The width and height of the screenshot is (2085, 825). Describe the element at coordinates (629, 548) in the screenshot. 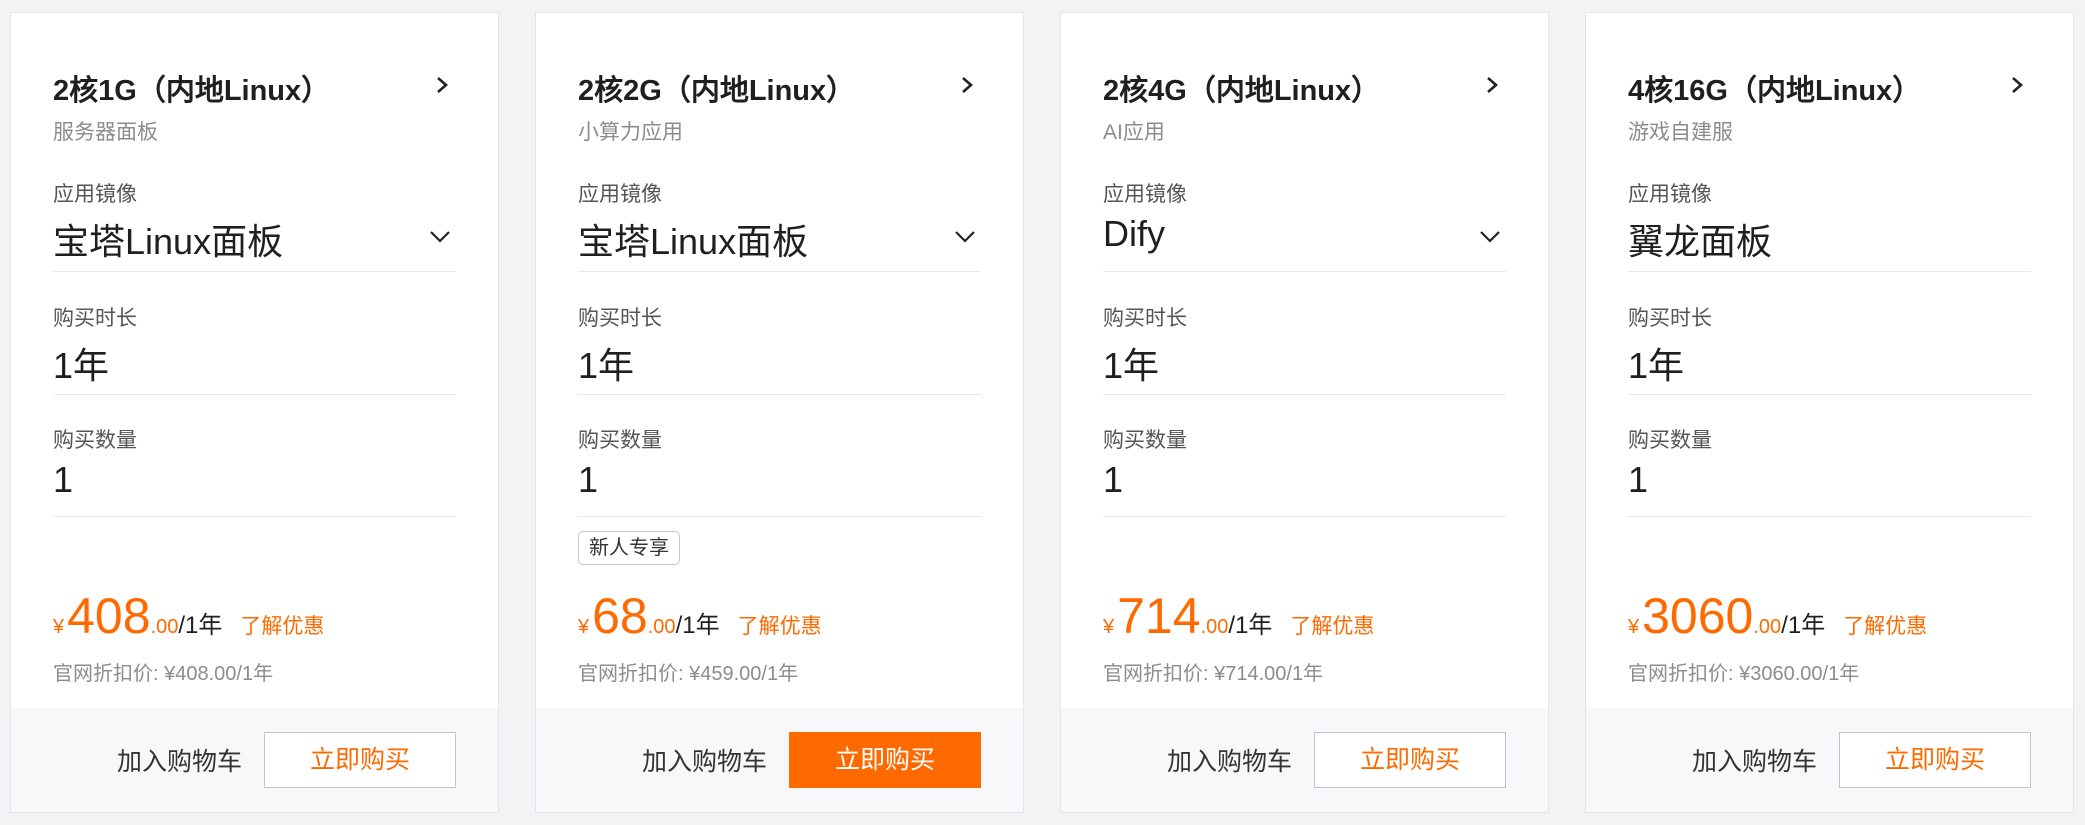

I see `new-user-badge: 新人专享` at that location.